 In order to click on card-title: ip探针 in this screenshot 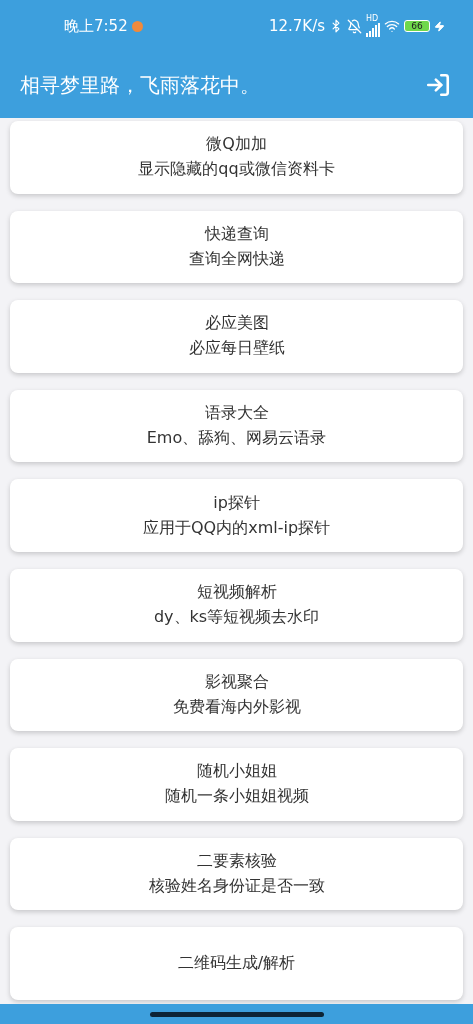, I will do `click(236, 503)`.